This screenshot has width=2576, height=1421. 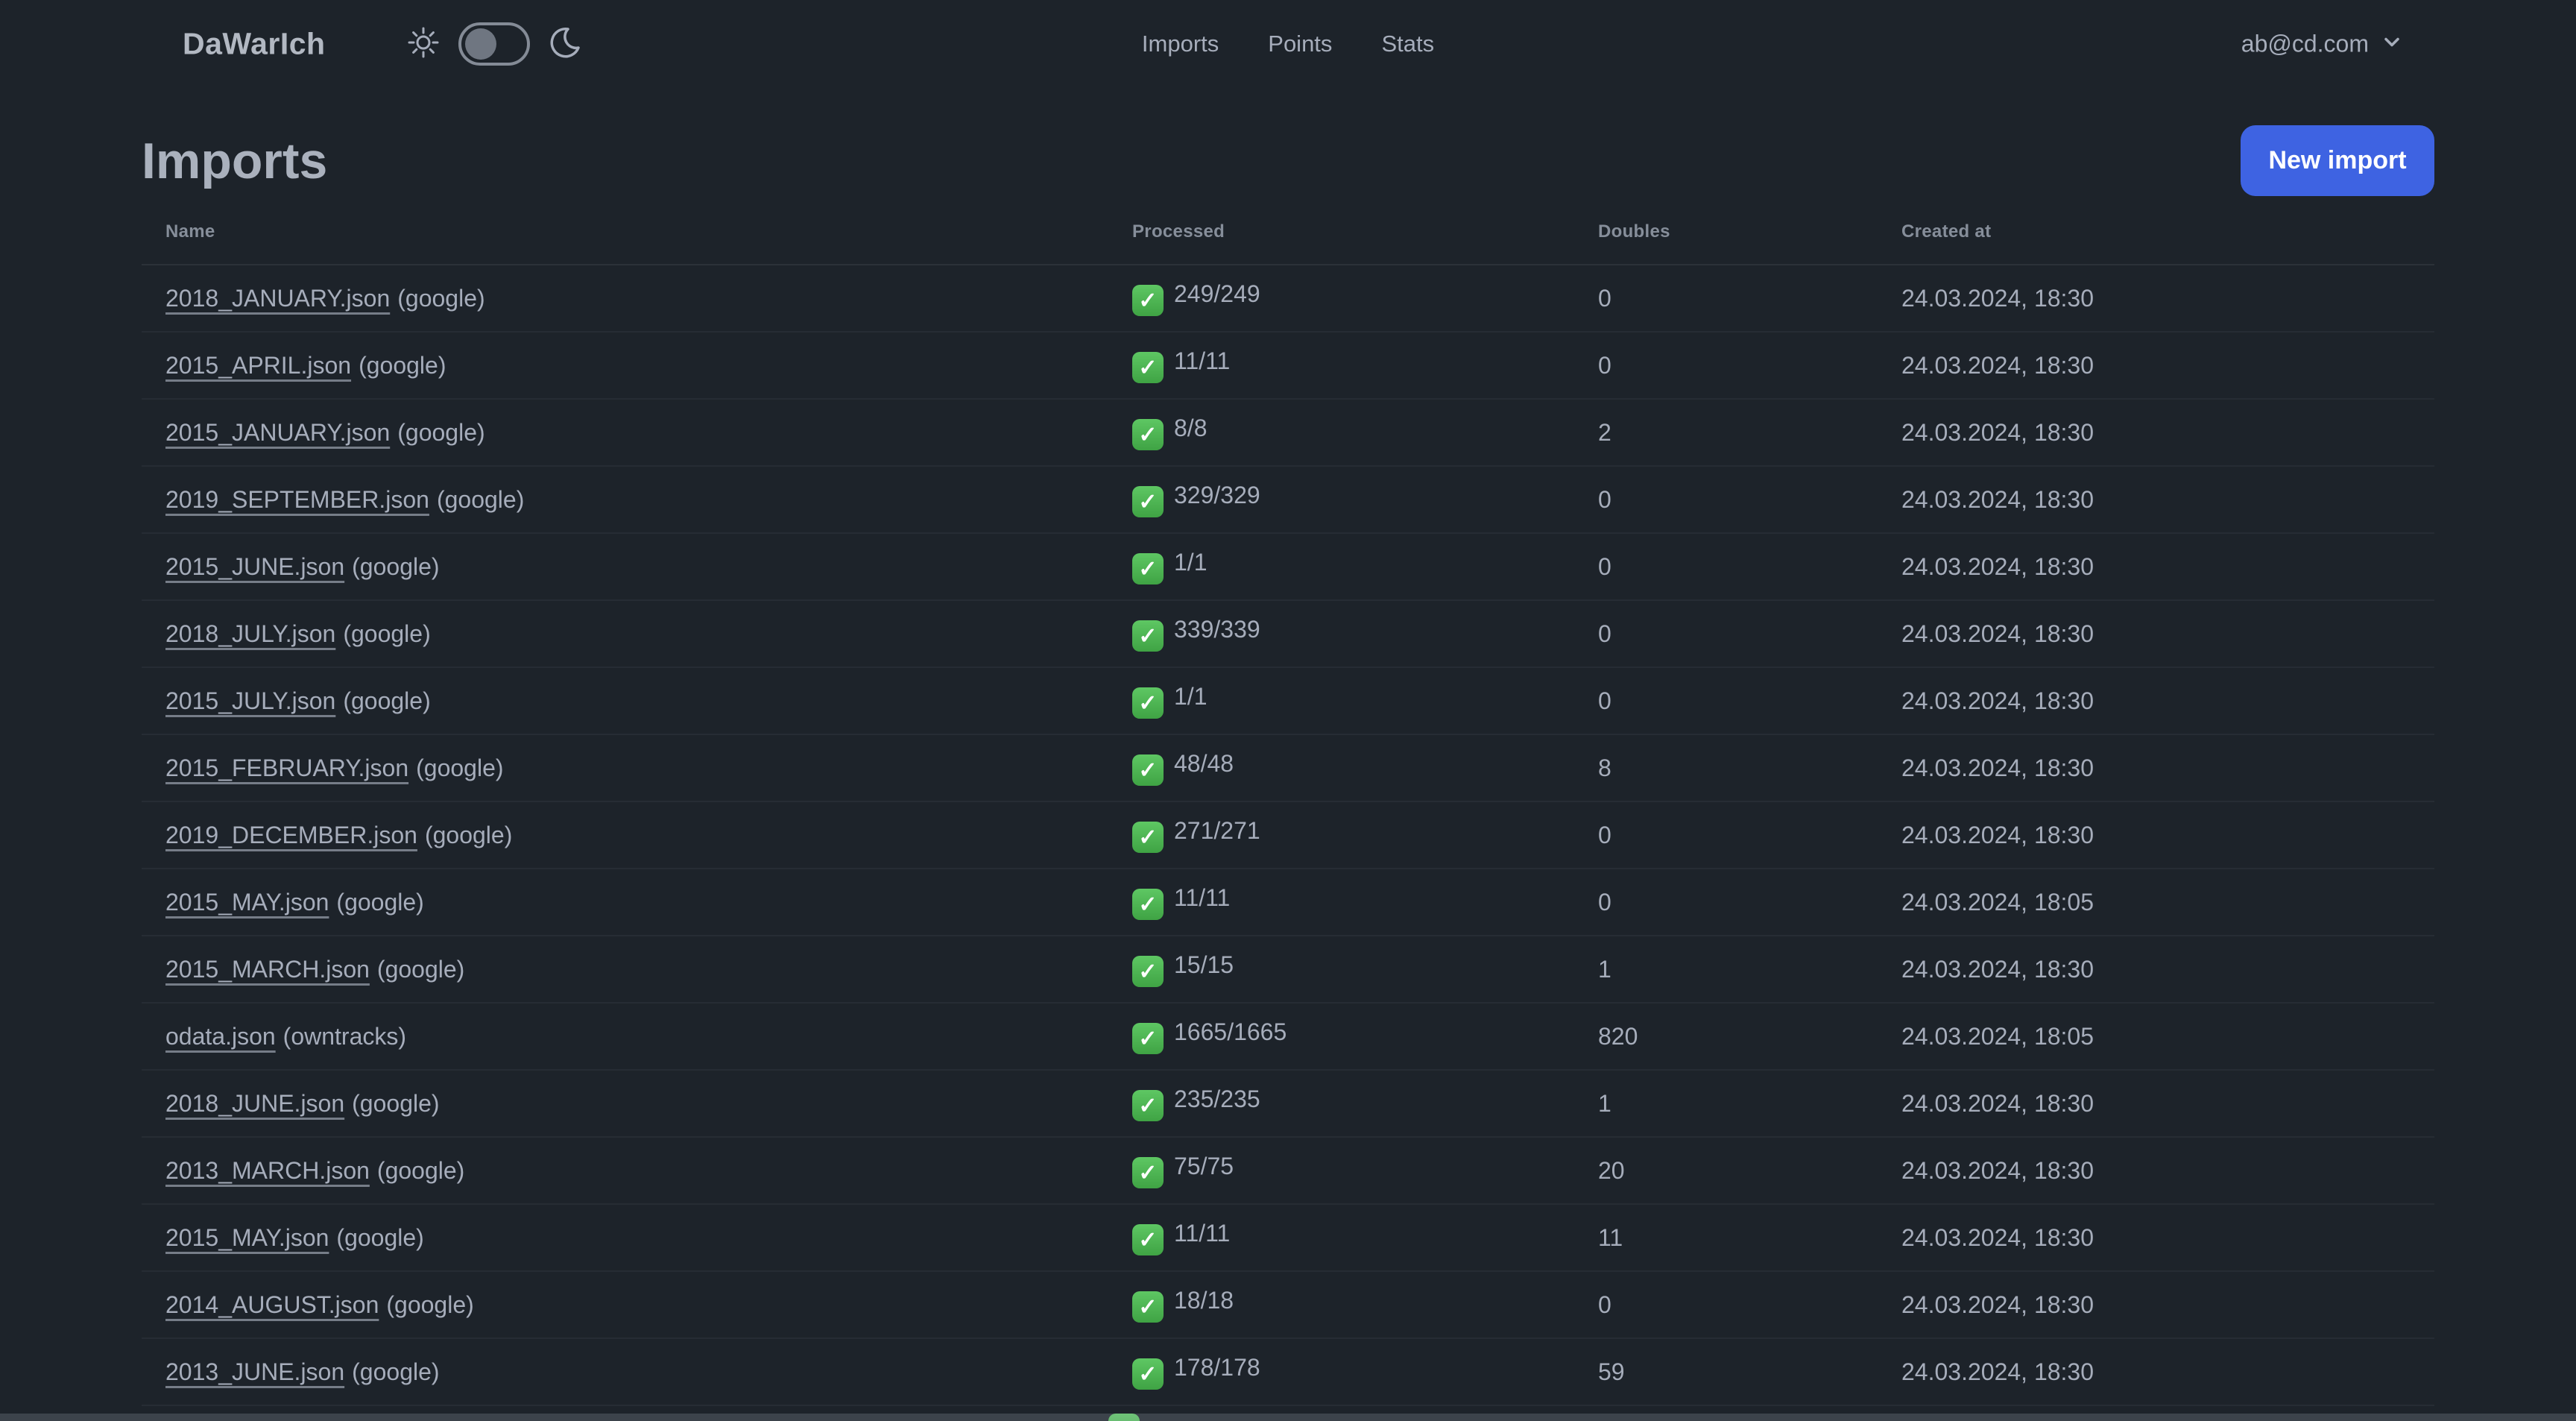 I want to click on import-processed-cell: ✓ 329/329, so click(x=1341, y=500).